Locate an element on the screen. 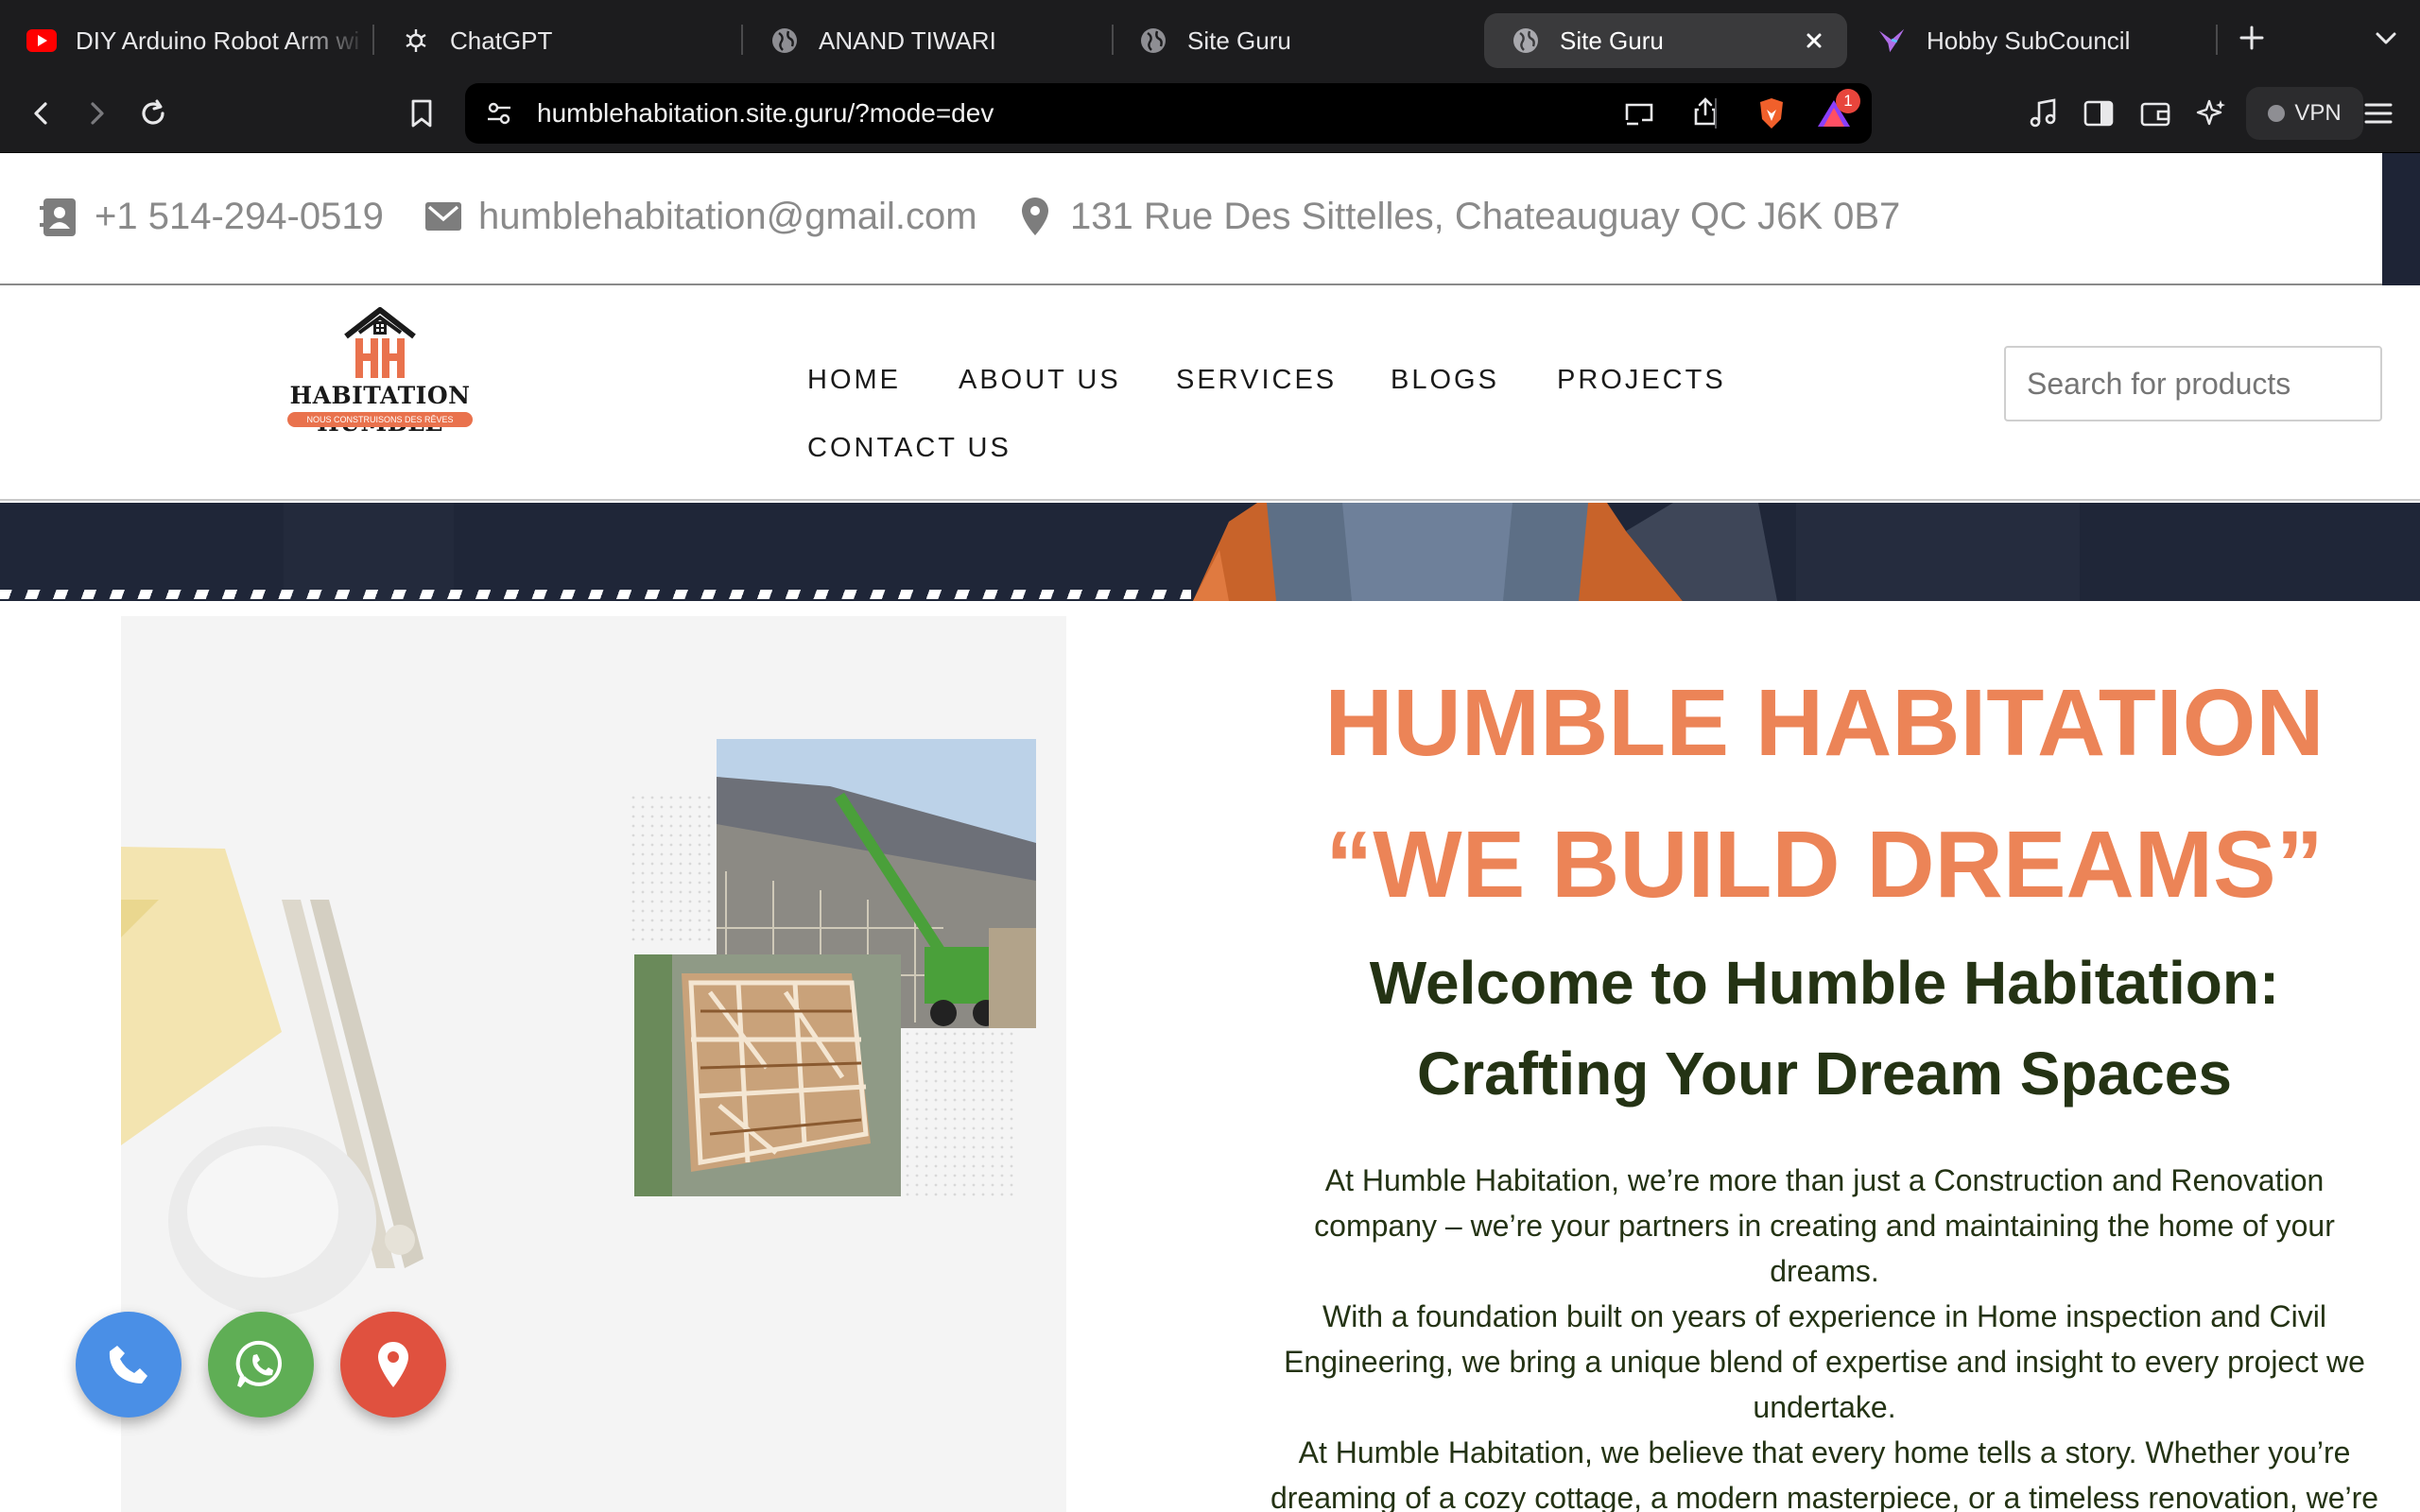  brave-shield-icon is located at coordinates (1772, 113).